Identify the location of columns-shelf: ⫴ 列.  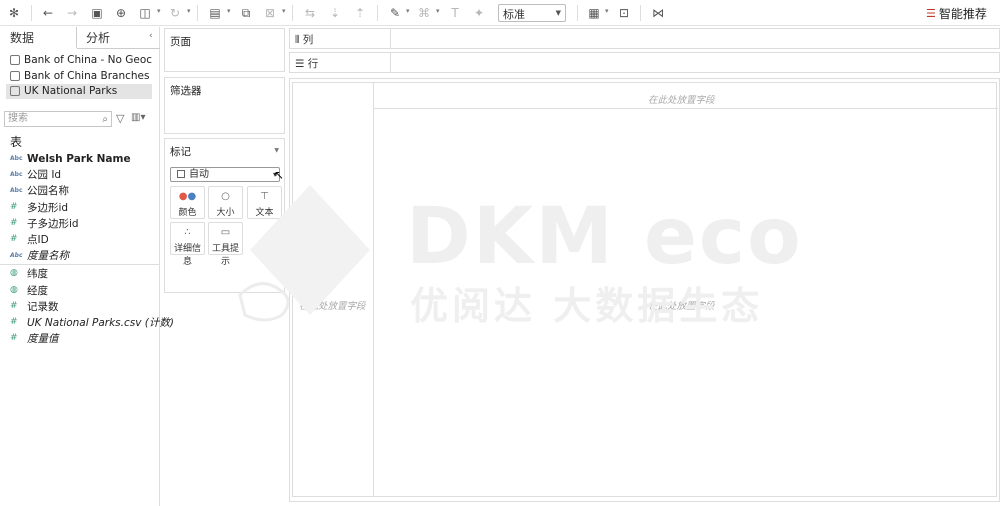
(644, 38).